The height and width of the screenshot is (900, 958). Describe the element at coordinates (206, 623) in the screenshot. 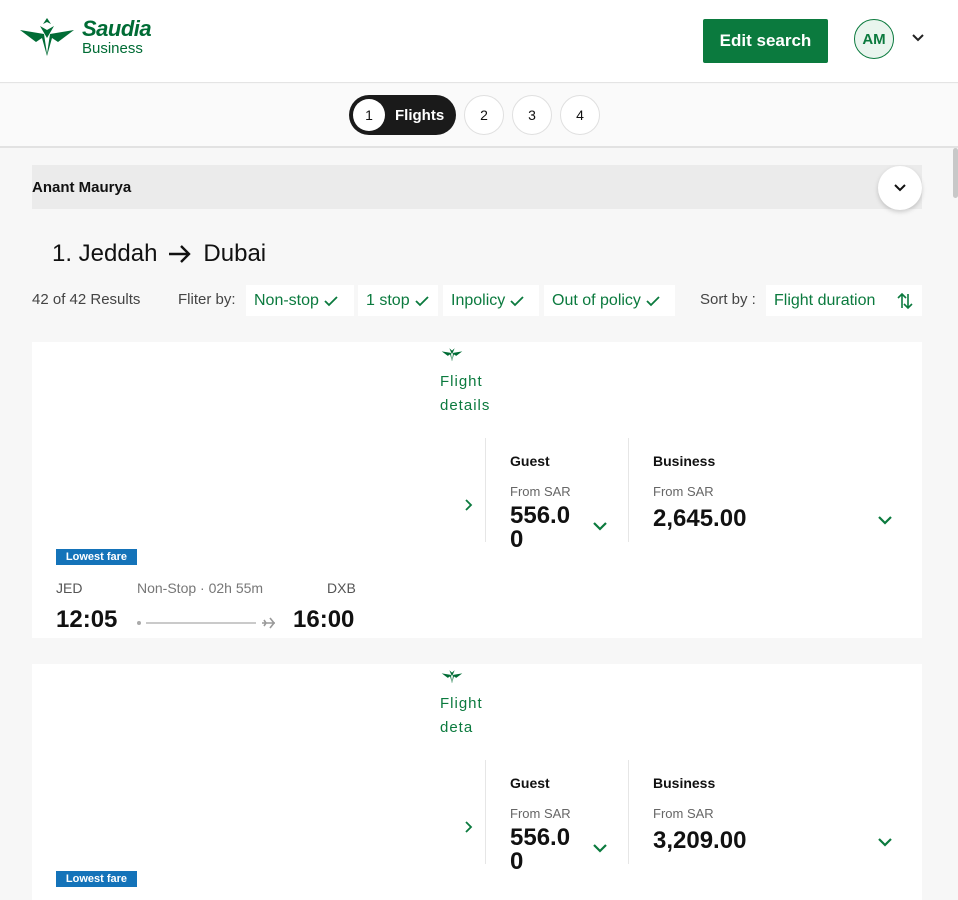

I see `flight-path` at that location.